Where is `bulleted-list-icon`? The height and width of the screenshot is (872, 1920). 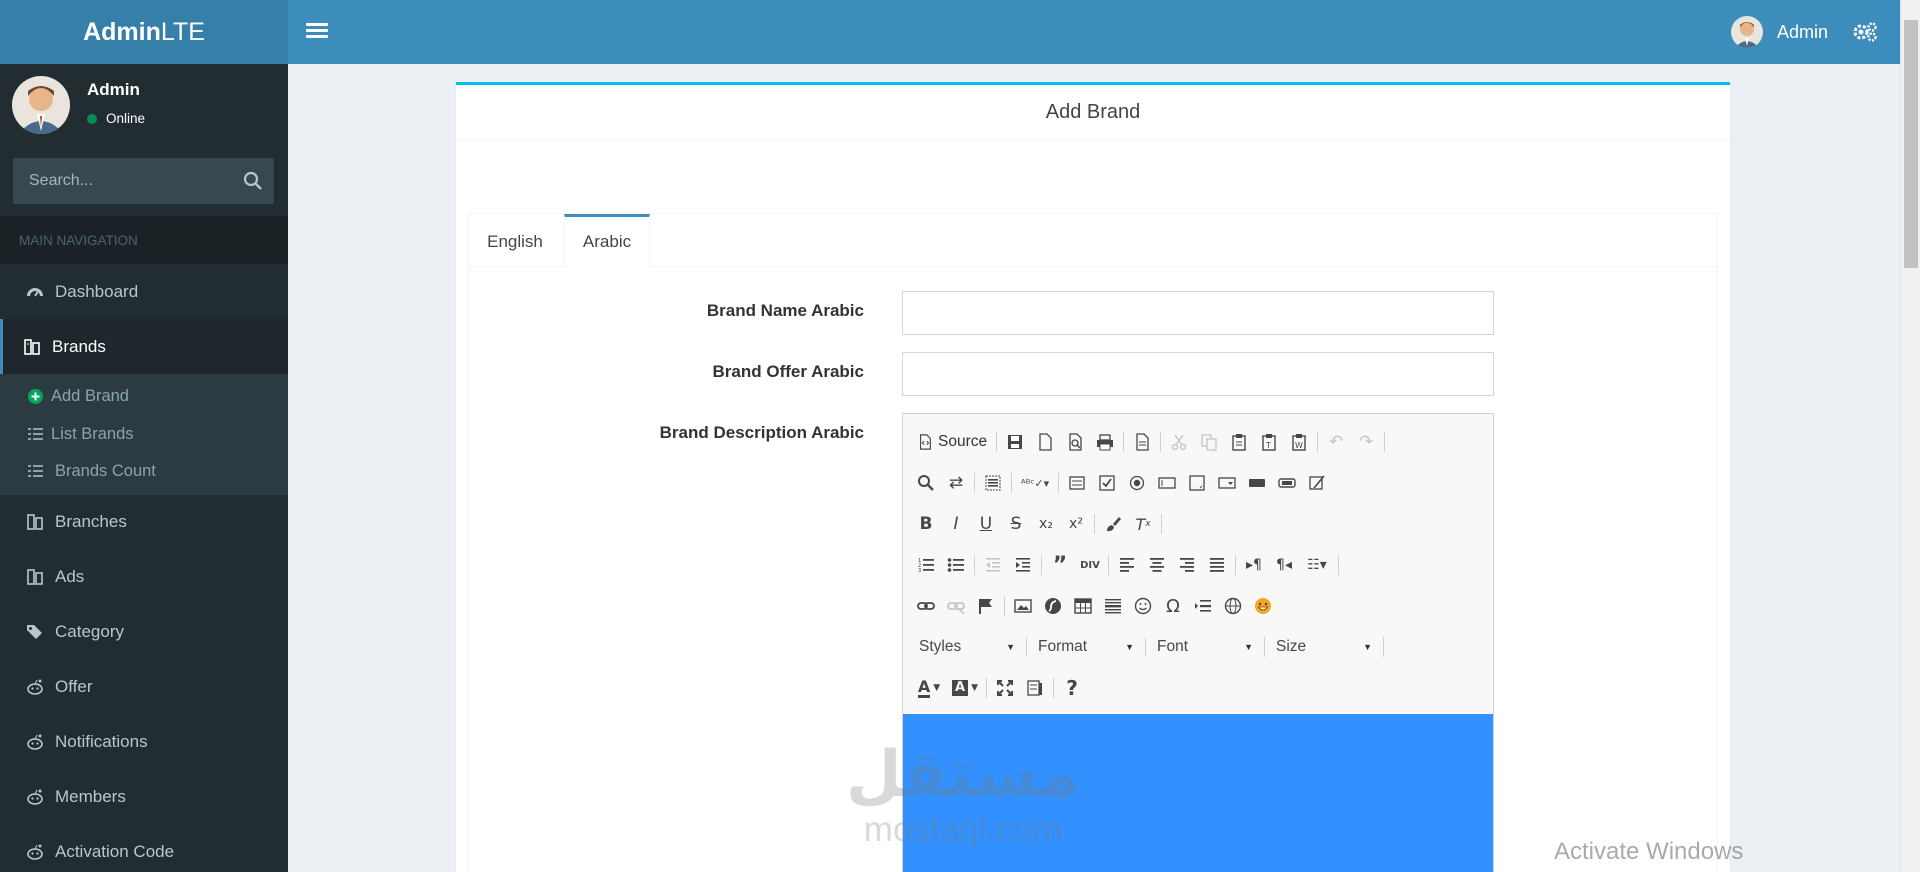 bulleted-list-icon is located at coordinates (956, 565).